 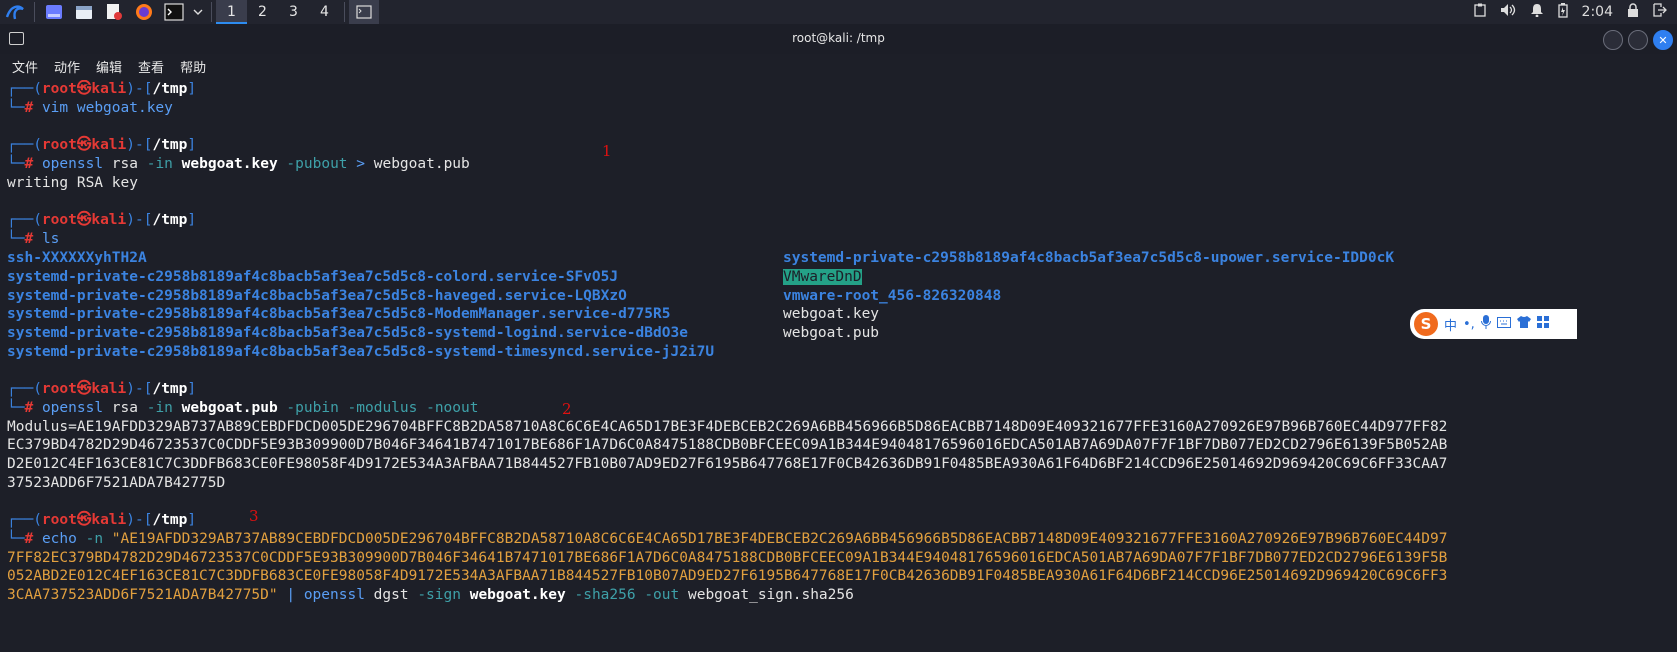 What do you see at coordinates (1633, 12) in the screenshot?
I see `lock-icon` at bounding box center [1633, 12].